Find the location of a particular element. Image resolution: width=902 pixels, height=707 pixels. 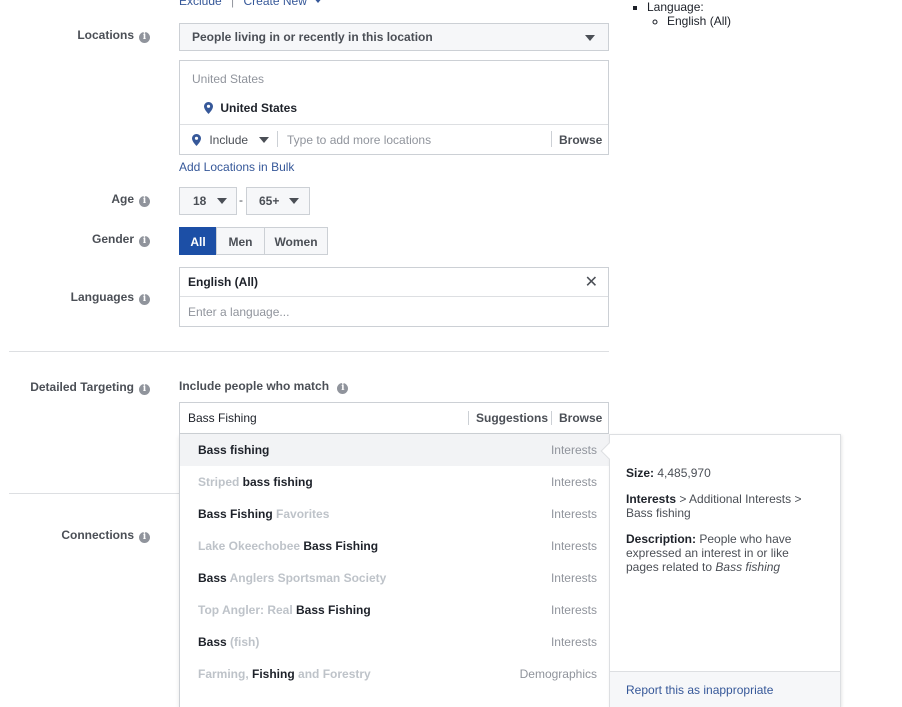

create-new-link: Create New is located at coordinates (275, 4).